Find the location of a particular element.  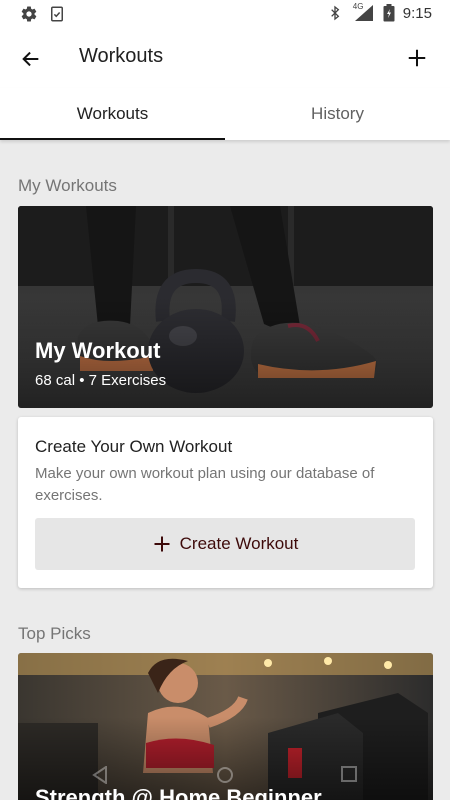

arrow-left-icon is located at coordinates (30, 59).